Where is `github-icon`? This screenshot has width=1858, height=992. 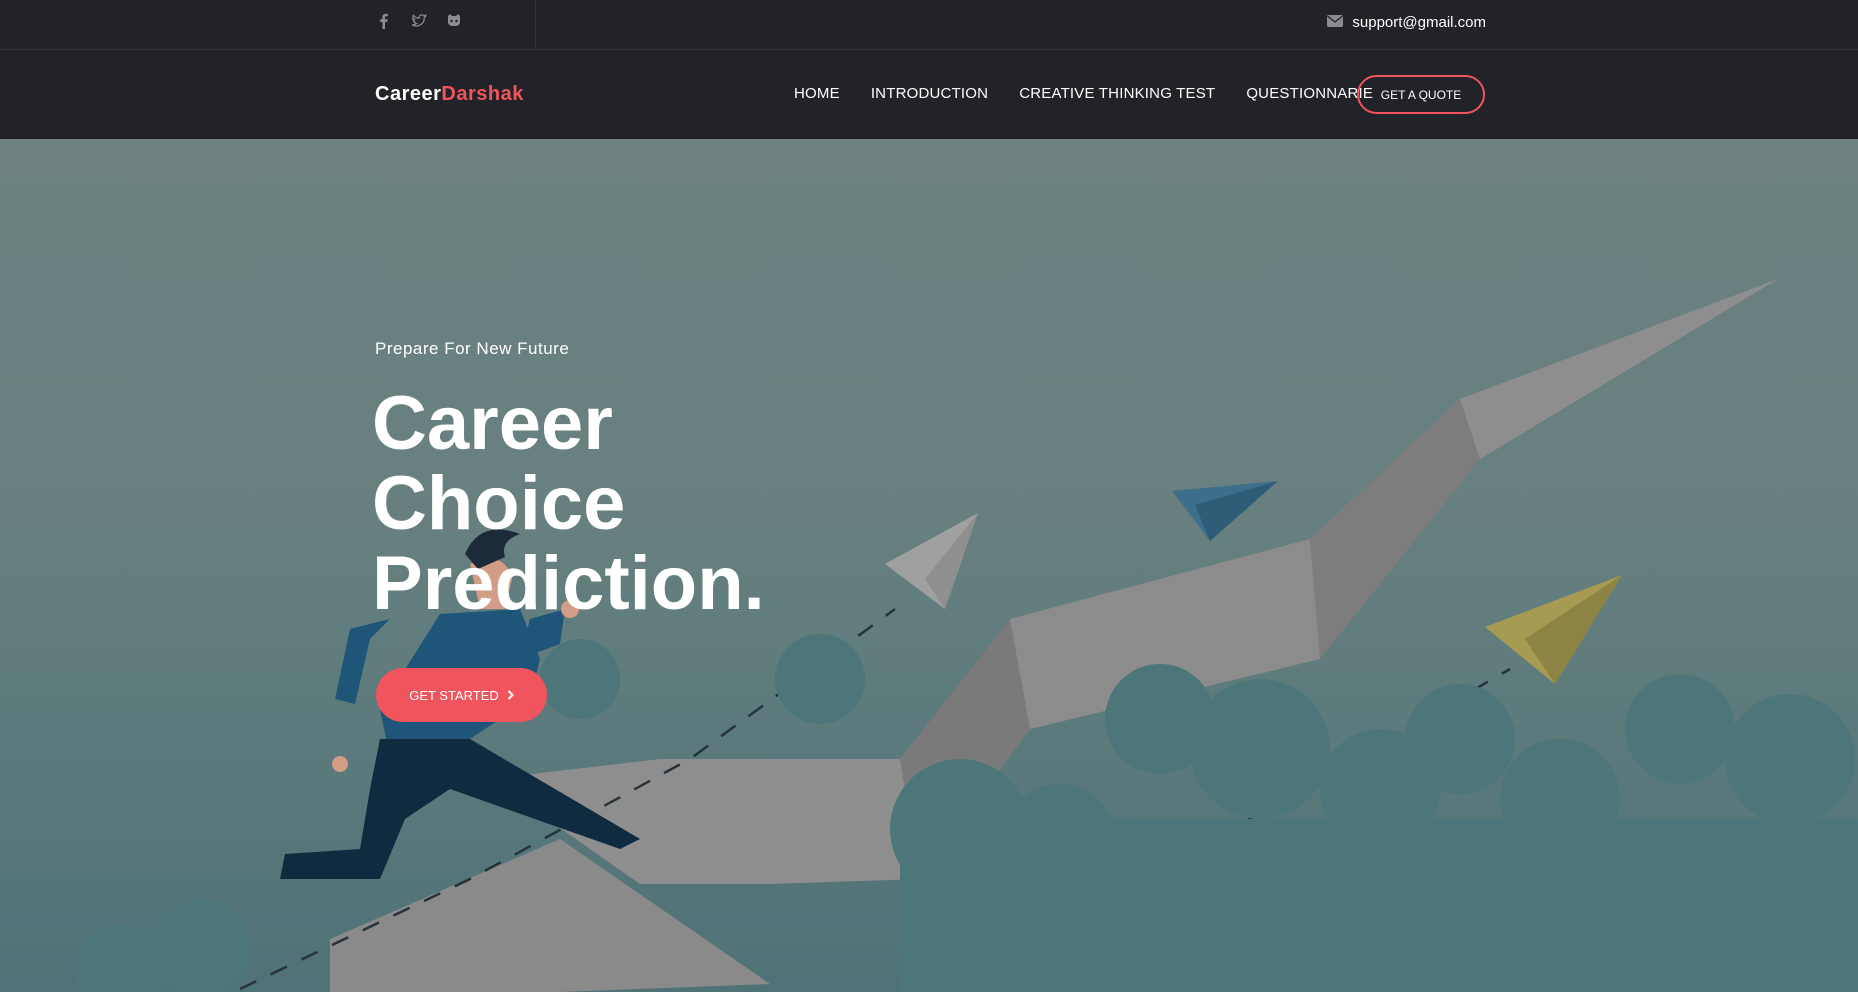
github-icon is located at coordinates (454, 21).